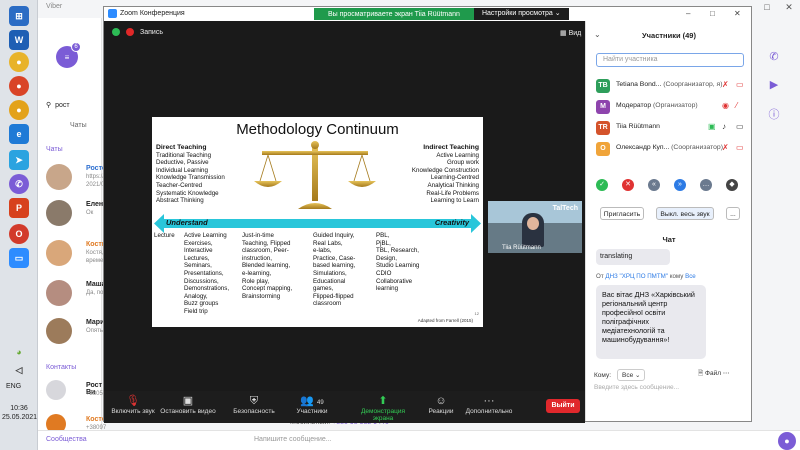 The width and height of the screenshot is (800, 450). I want to click on share-screen-icon: ▣, so click(712, 126).